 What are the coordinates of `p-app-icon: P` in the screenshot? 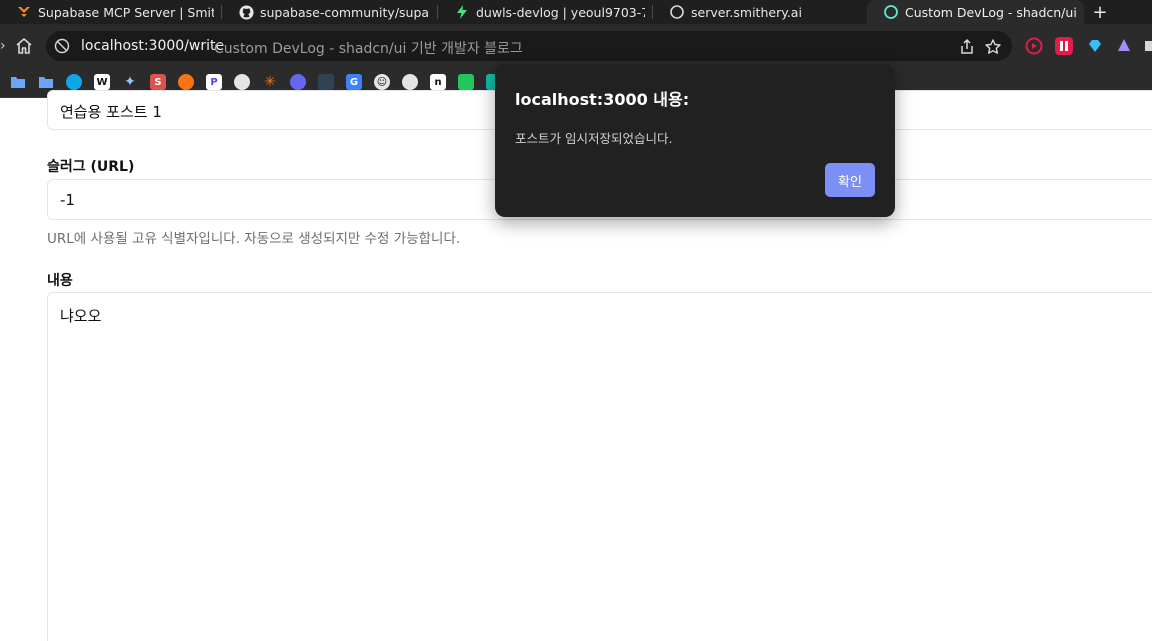 It's located at (214, 82).